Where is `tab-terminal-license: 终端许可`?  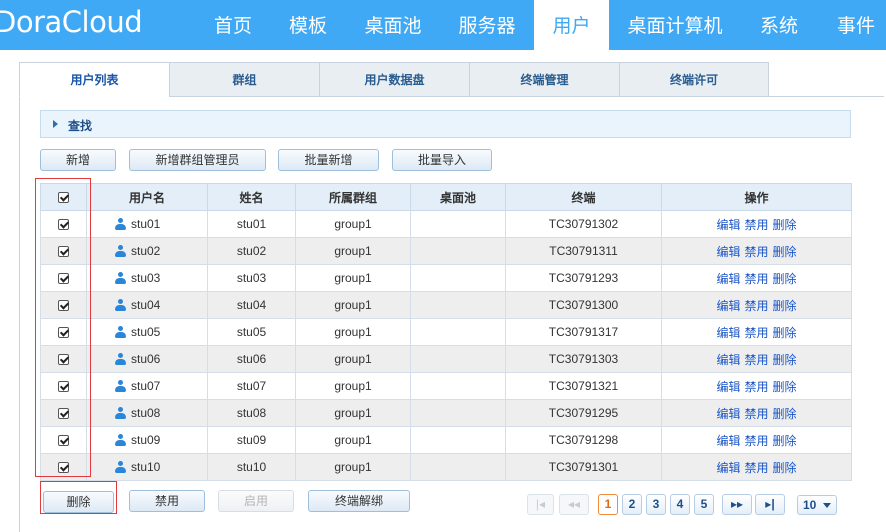
tab-terminal-license: 终端许可 is located at coordinates (694, 79).